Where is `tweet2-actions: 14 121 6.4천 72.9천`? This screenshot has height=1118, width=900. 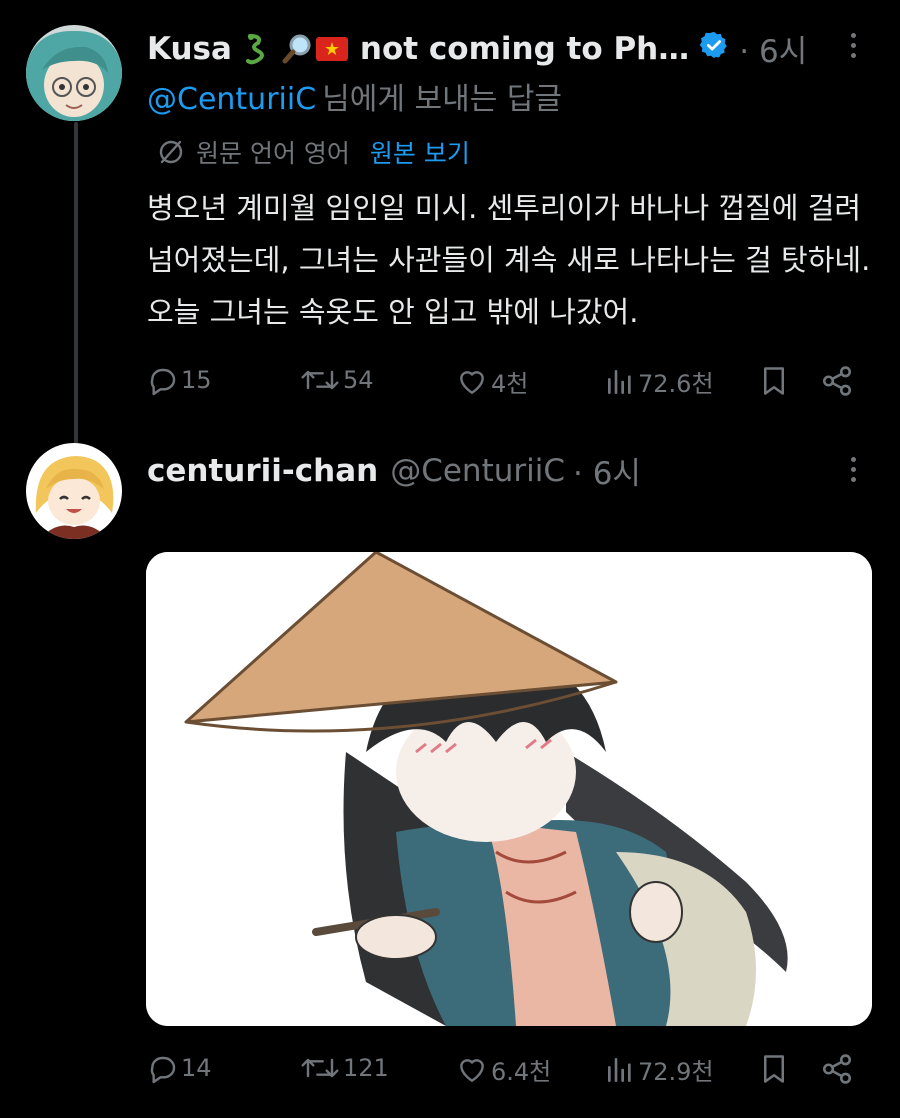 tweet2-actions: 14 121 6.4천 72.9천 is located at coordinates (504, 1072).